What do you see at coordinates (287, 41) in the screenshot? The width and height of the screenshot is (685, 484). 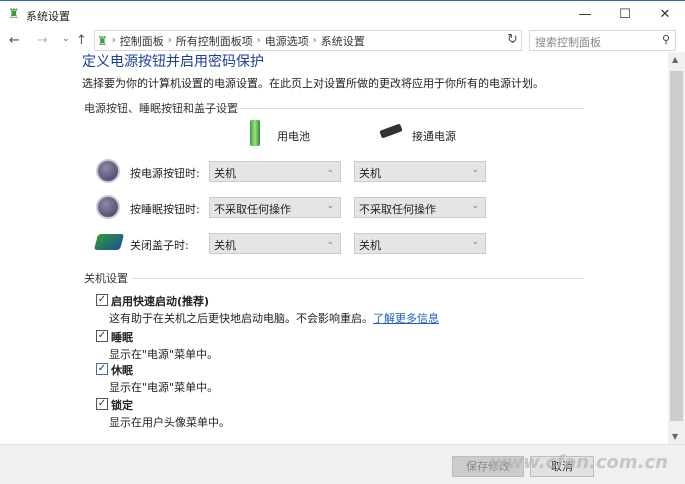 I see `breadcrumb-item: 电源选项` at bounding box center [287, 41].